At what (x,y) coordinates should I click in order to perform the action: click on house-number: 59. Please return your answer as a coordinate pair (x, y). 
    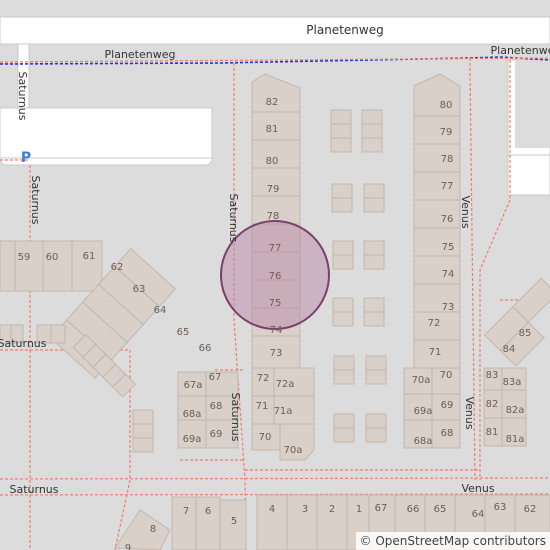
    Looking at the image, I should click on (24, 257).